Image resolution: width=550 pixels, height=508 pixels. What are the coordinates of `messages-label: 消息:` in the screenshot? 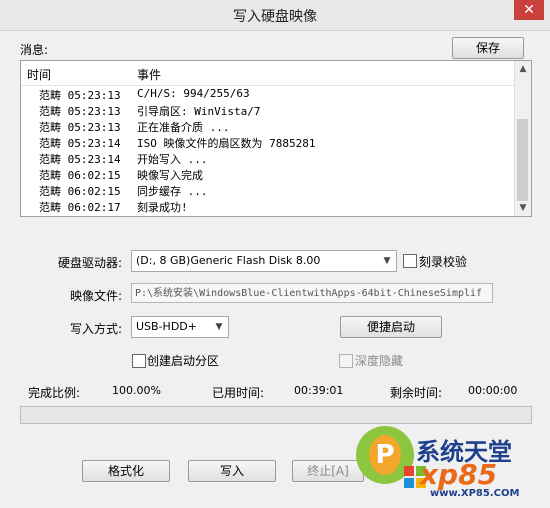 It's located at (34, 50).